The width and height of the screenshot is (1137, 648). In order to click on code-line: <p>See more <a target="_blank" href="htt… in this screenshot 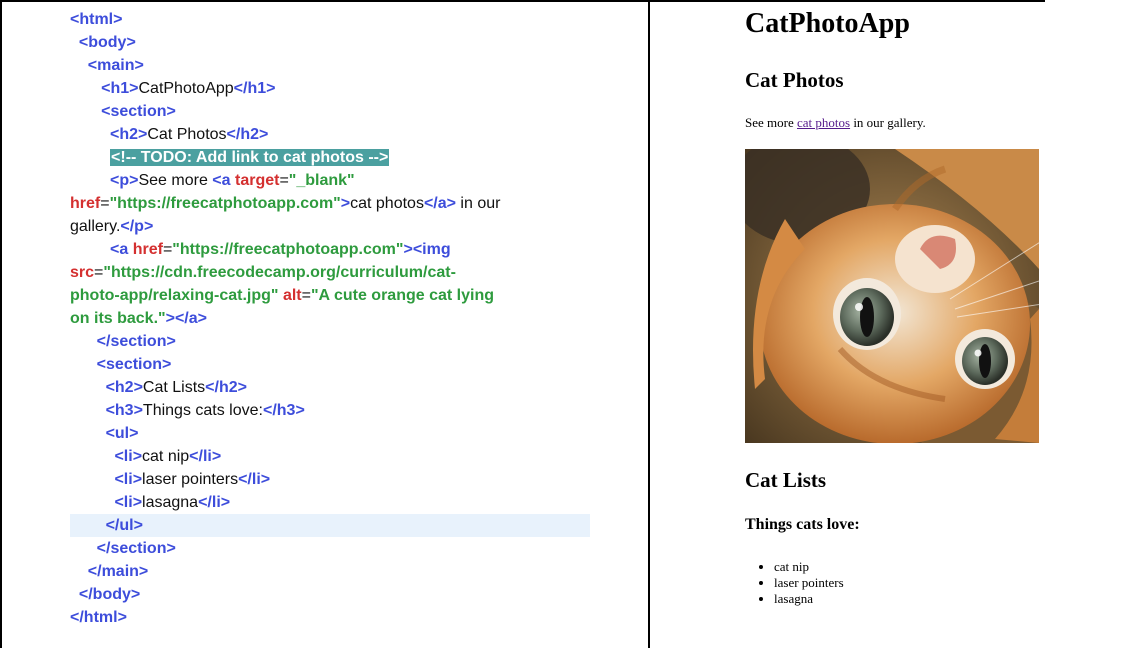, I will do `click(330, 203)`.